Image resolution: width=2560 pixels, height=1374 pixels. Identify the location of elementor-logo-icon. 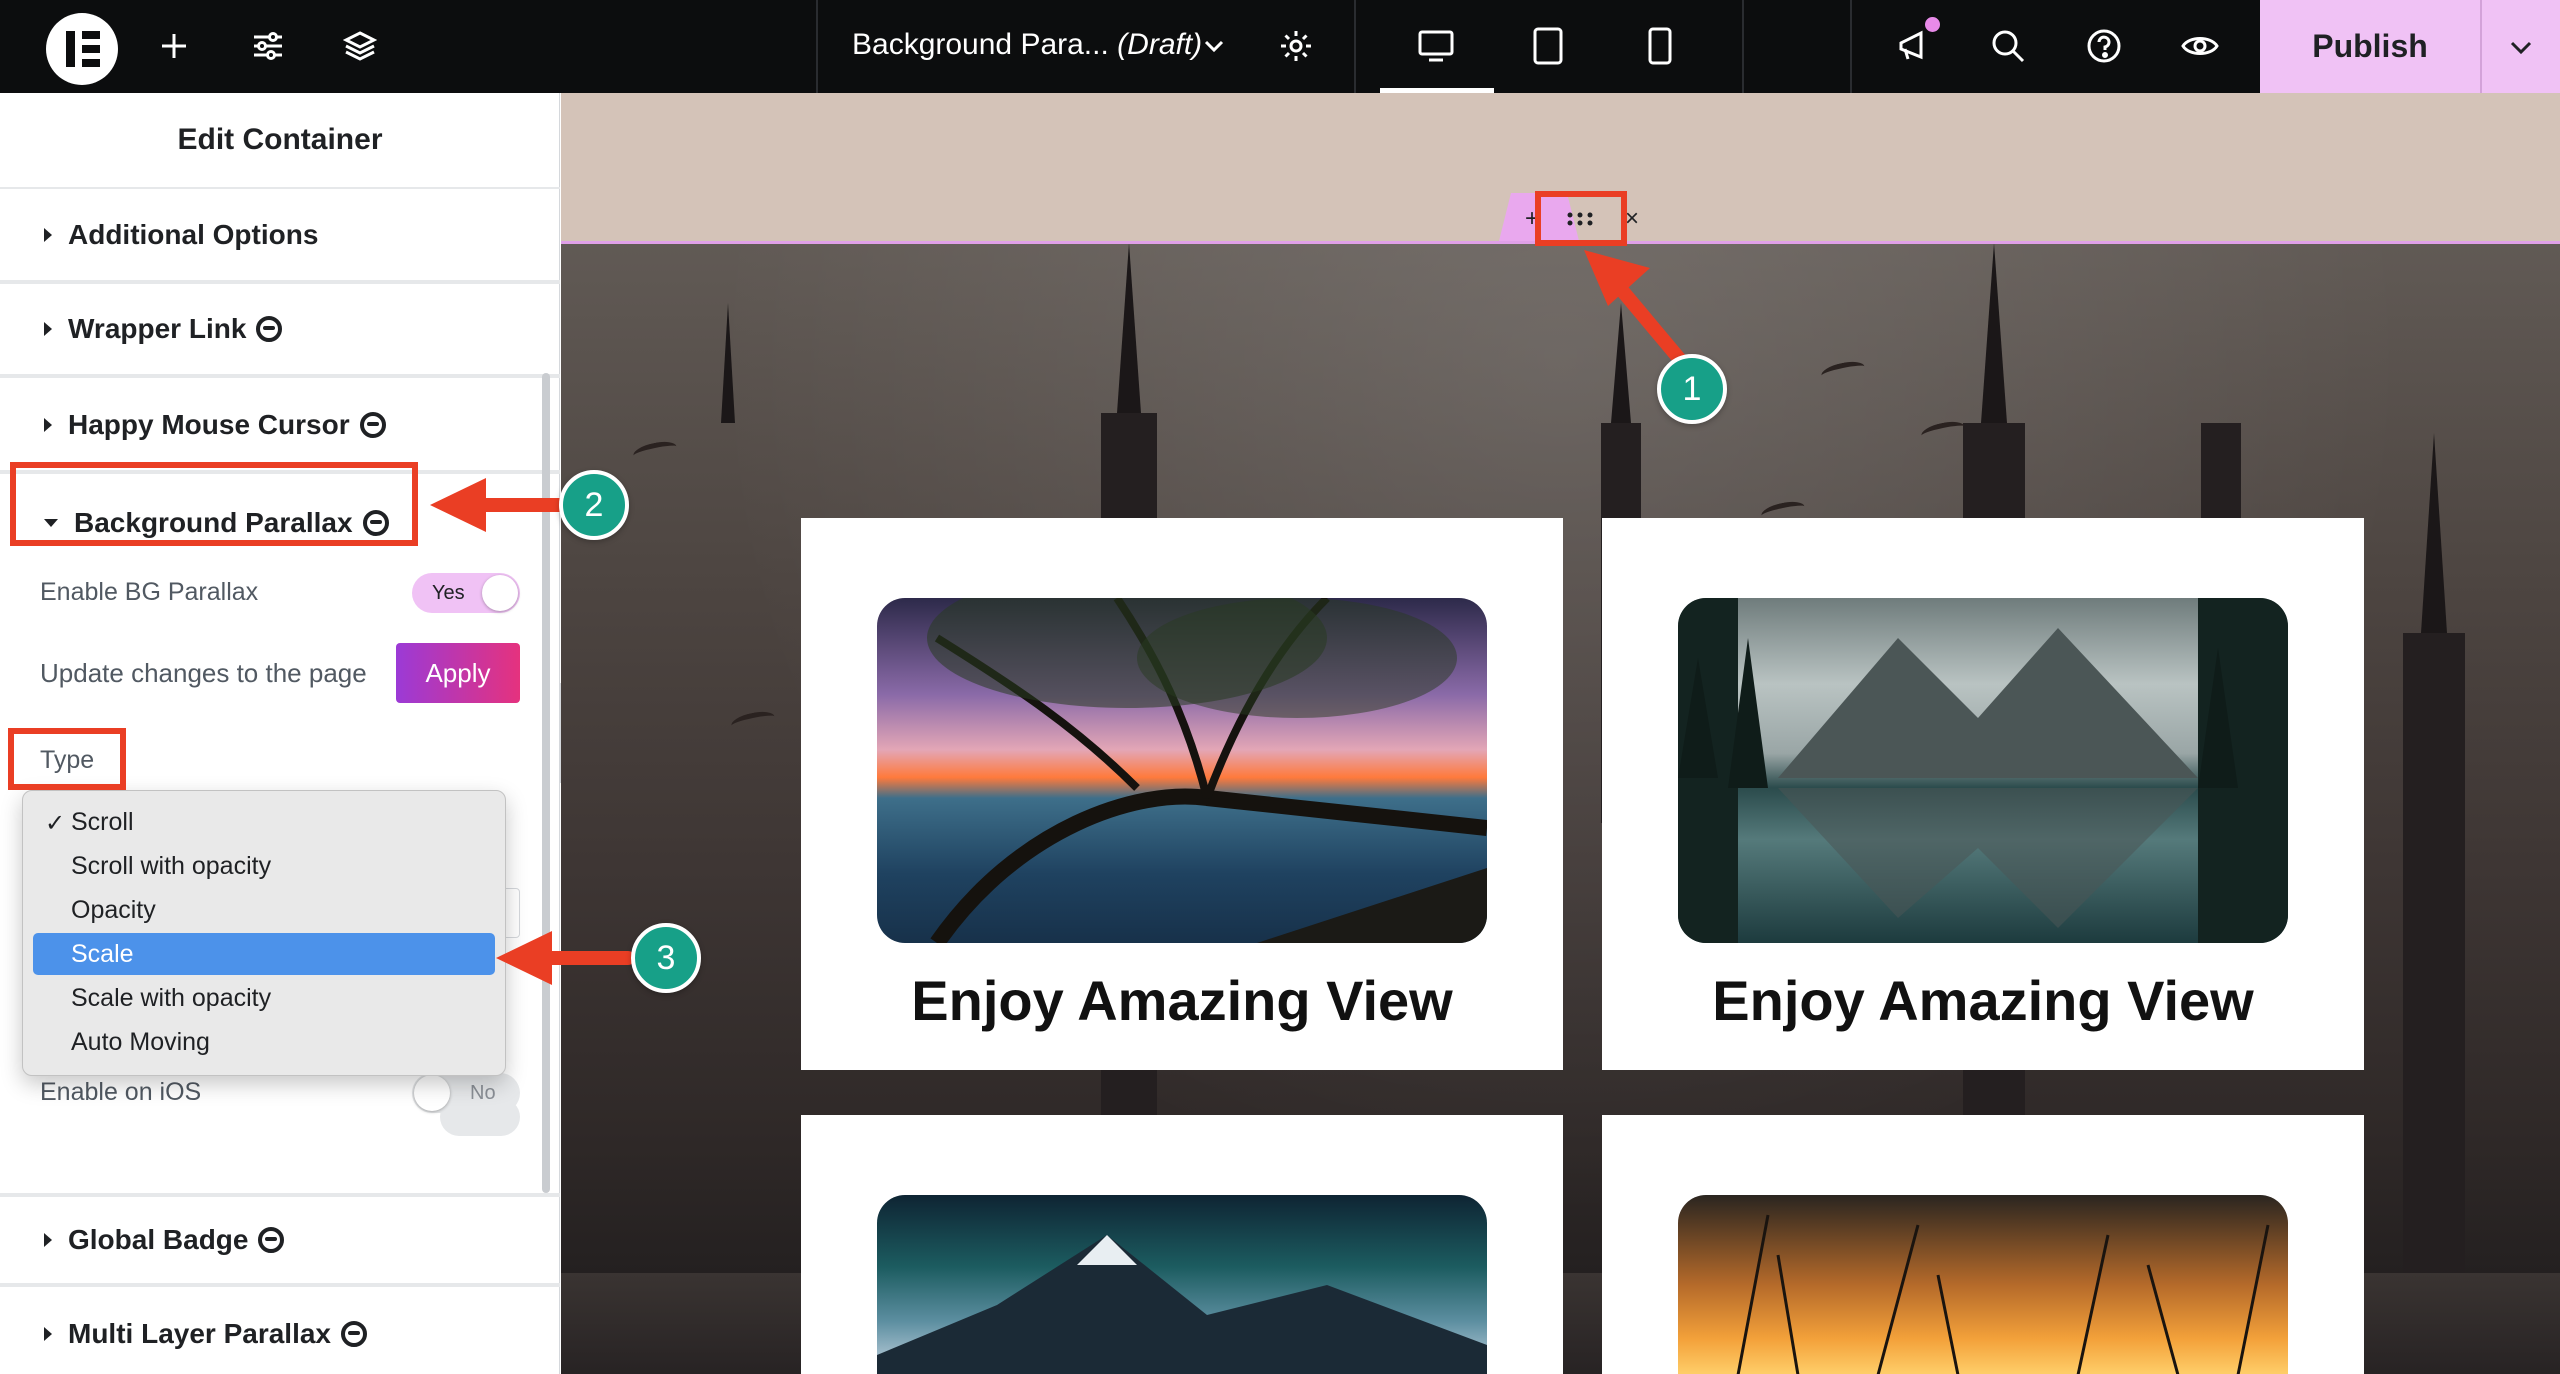
(82, 49).